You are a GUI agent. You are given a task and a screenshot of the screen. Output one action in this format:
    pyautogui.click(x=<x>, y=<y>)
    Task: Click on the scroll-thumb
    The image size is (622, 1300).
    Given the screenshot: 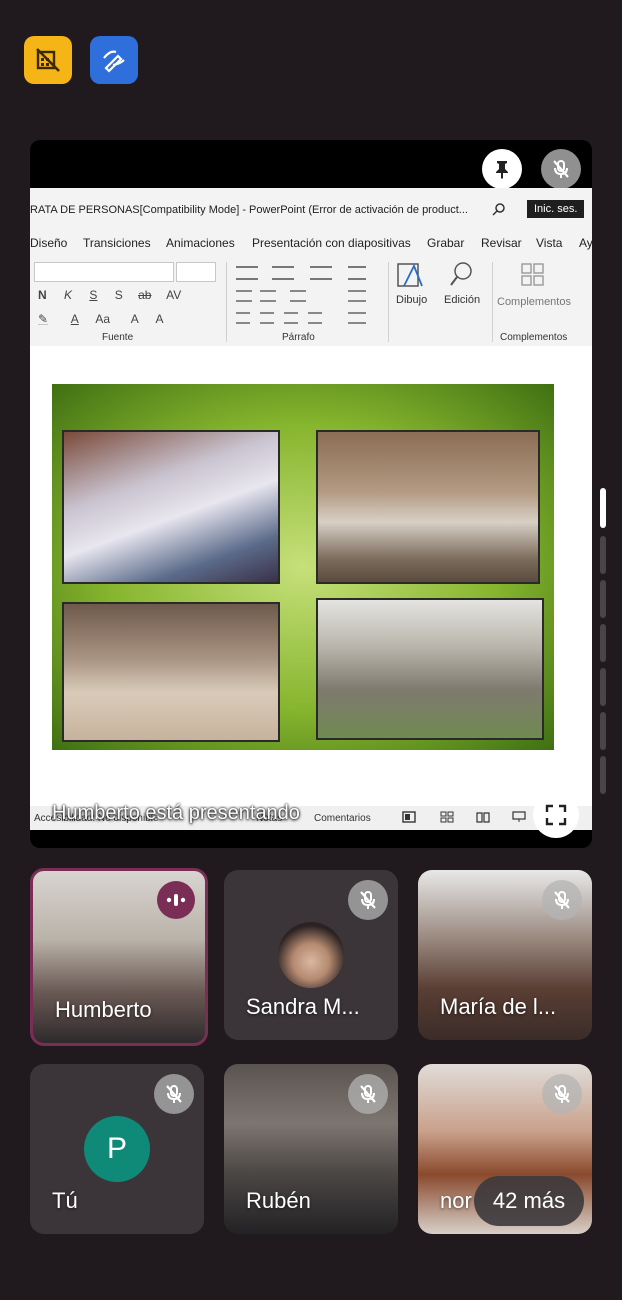 What is the action you would take?
    pyautogui.click(x=603, y=508)
    